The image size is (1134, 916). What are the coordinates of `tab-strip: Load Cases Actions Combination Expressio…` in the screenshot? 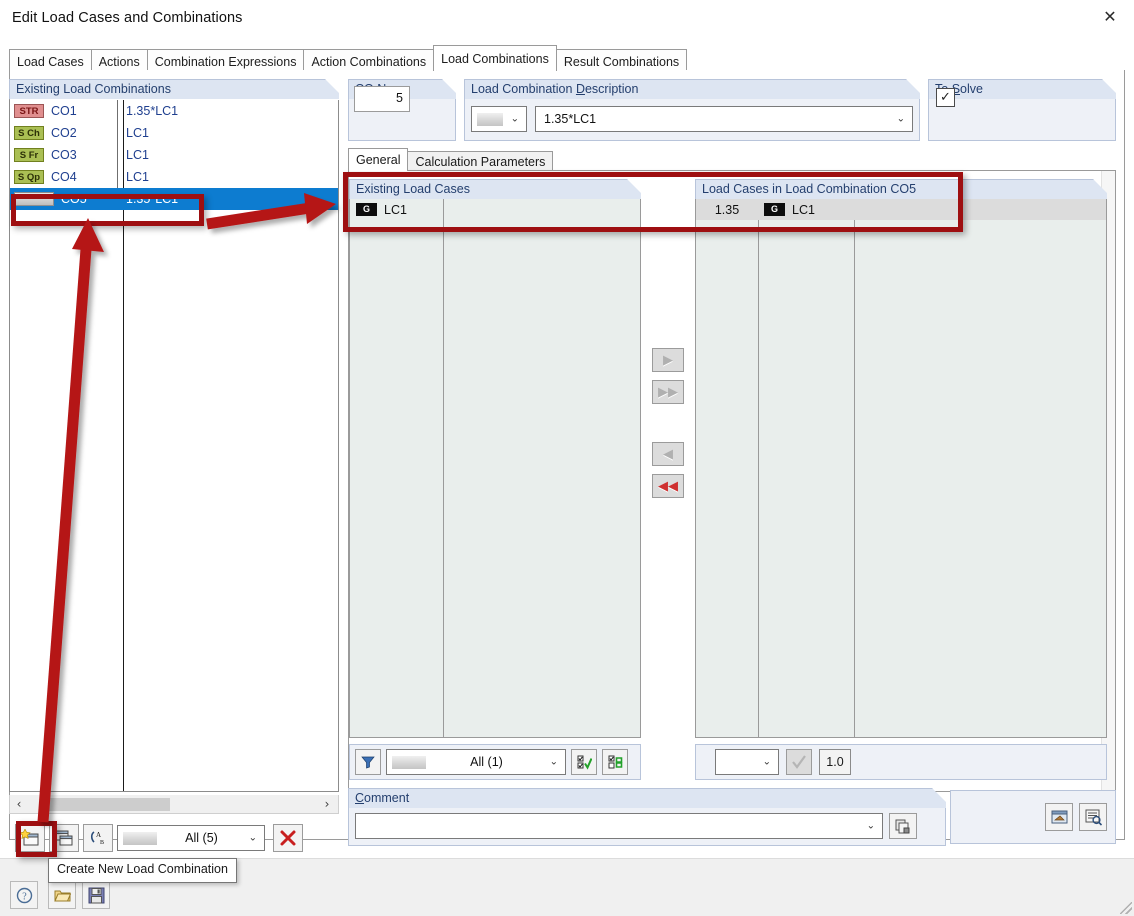 It's located at (567, 54).